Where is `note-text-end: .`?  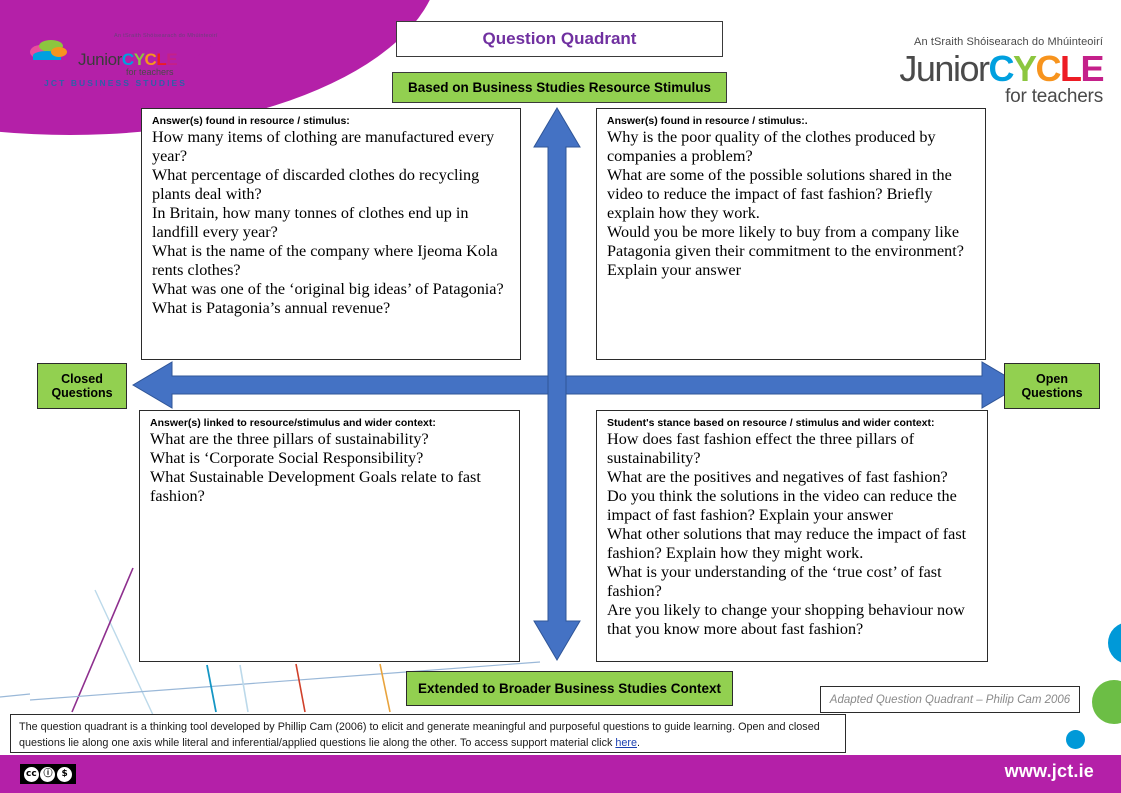 note-text-end: . is located at coordinates (639, 742).